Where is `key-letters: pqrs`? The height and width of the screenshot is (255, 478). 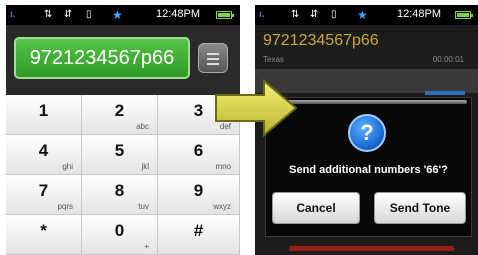
key-letters: pqrs is located at coordinates (65, 206).